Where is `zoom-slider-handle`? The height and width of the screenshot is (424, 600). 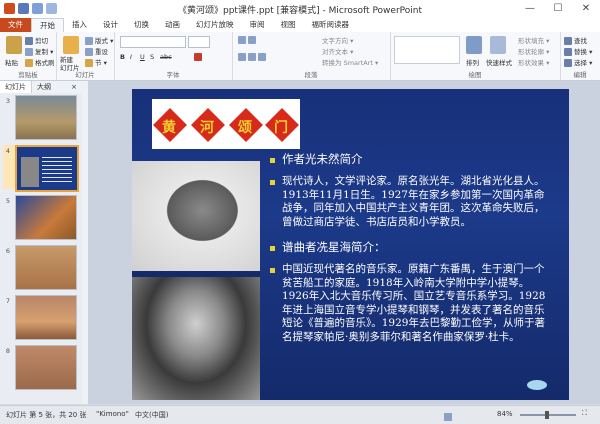
zoom-slider-handle is located at coordinates (547, 415).